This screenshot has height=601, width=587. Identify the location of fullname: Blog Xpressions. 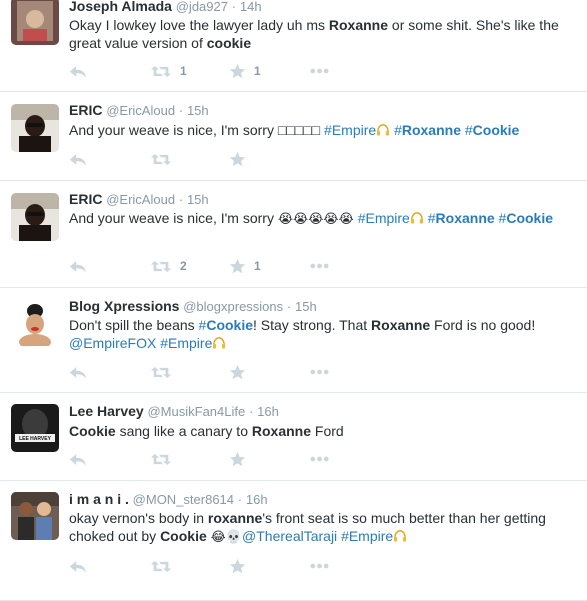
(124, 306).